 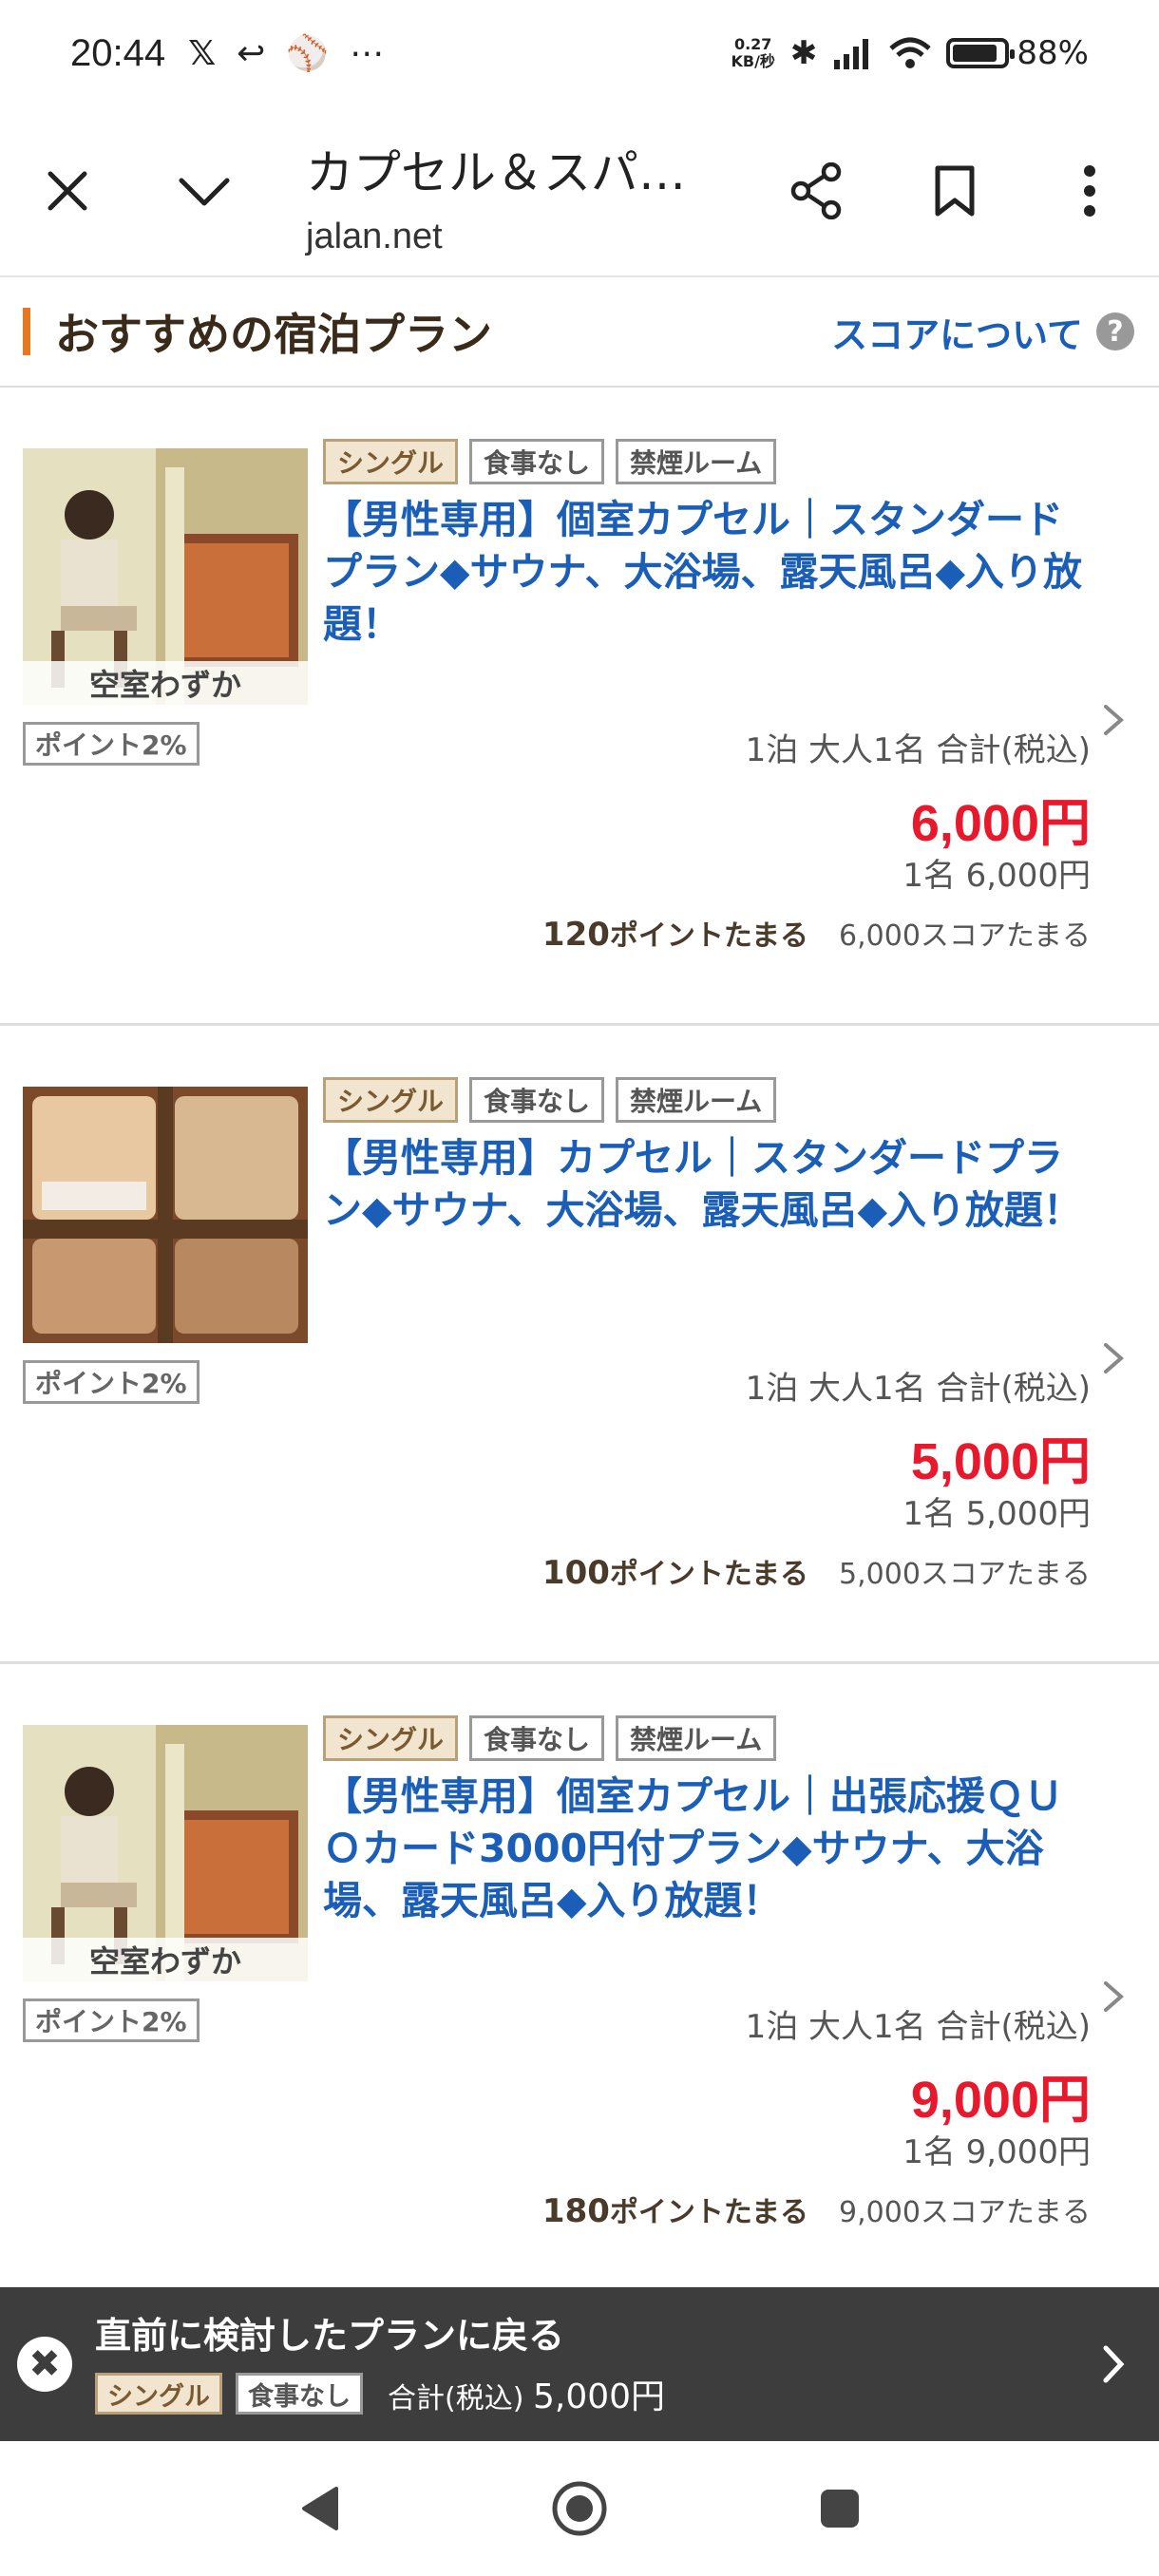 What do you see at coordinates (1115, 331) in the screenshot?
I see `help-icon: ?` at bounding box center [1115, 331].